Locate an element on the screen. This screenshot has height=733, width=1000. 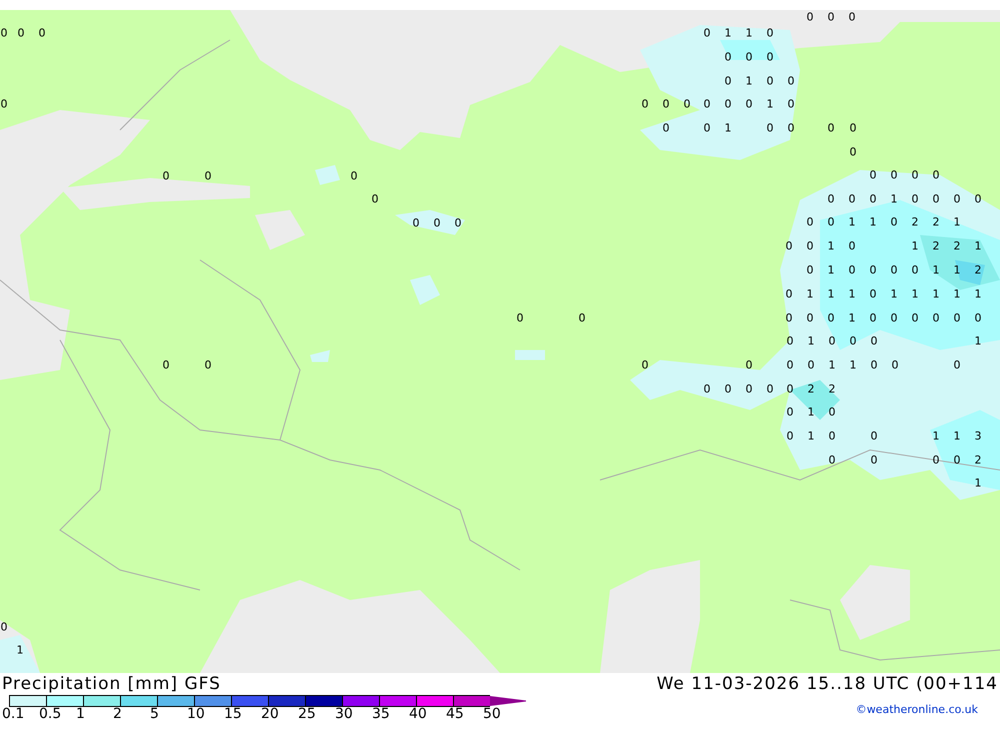
legend-label: 35 is located at coordinates (381, 714).